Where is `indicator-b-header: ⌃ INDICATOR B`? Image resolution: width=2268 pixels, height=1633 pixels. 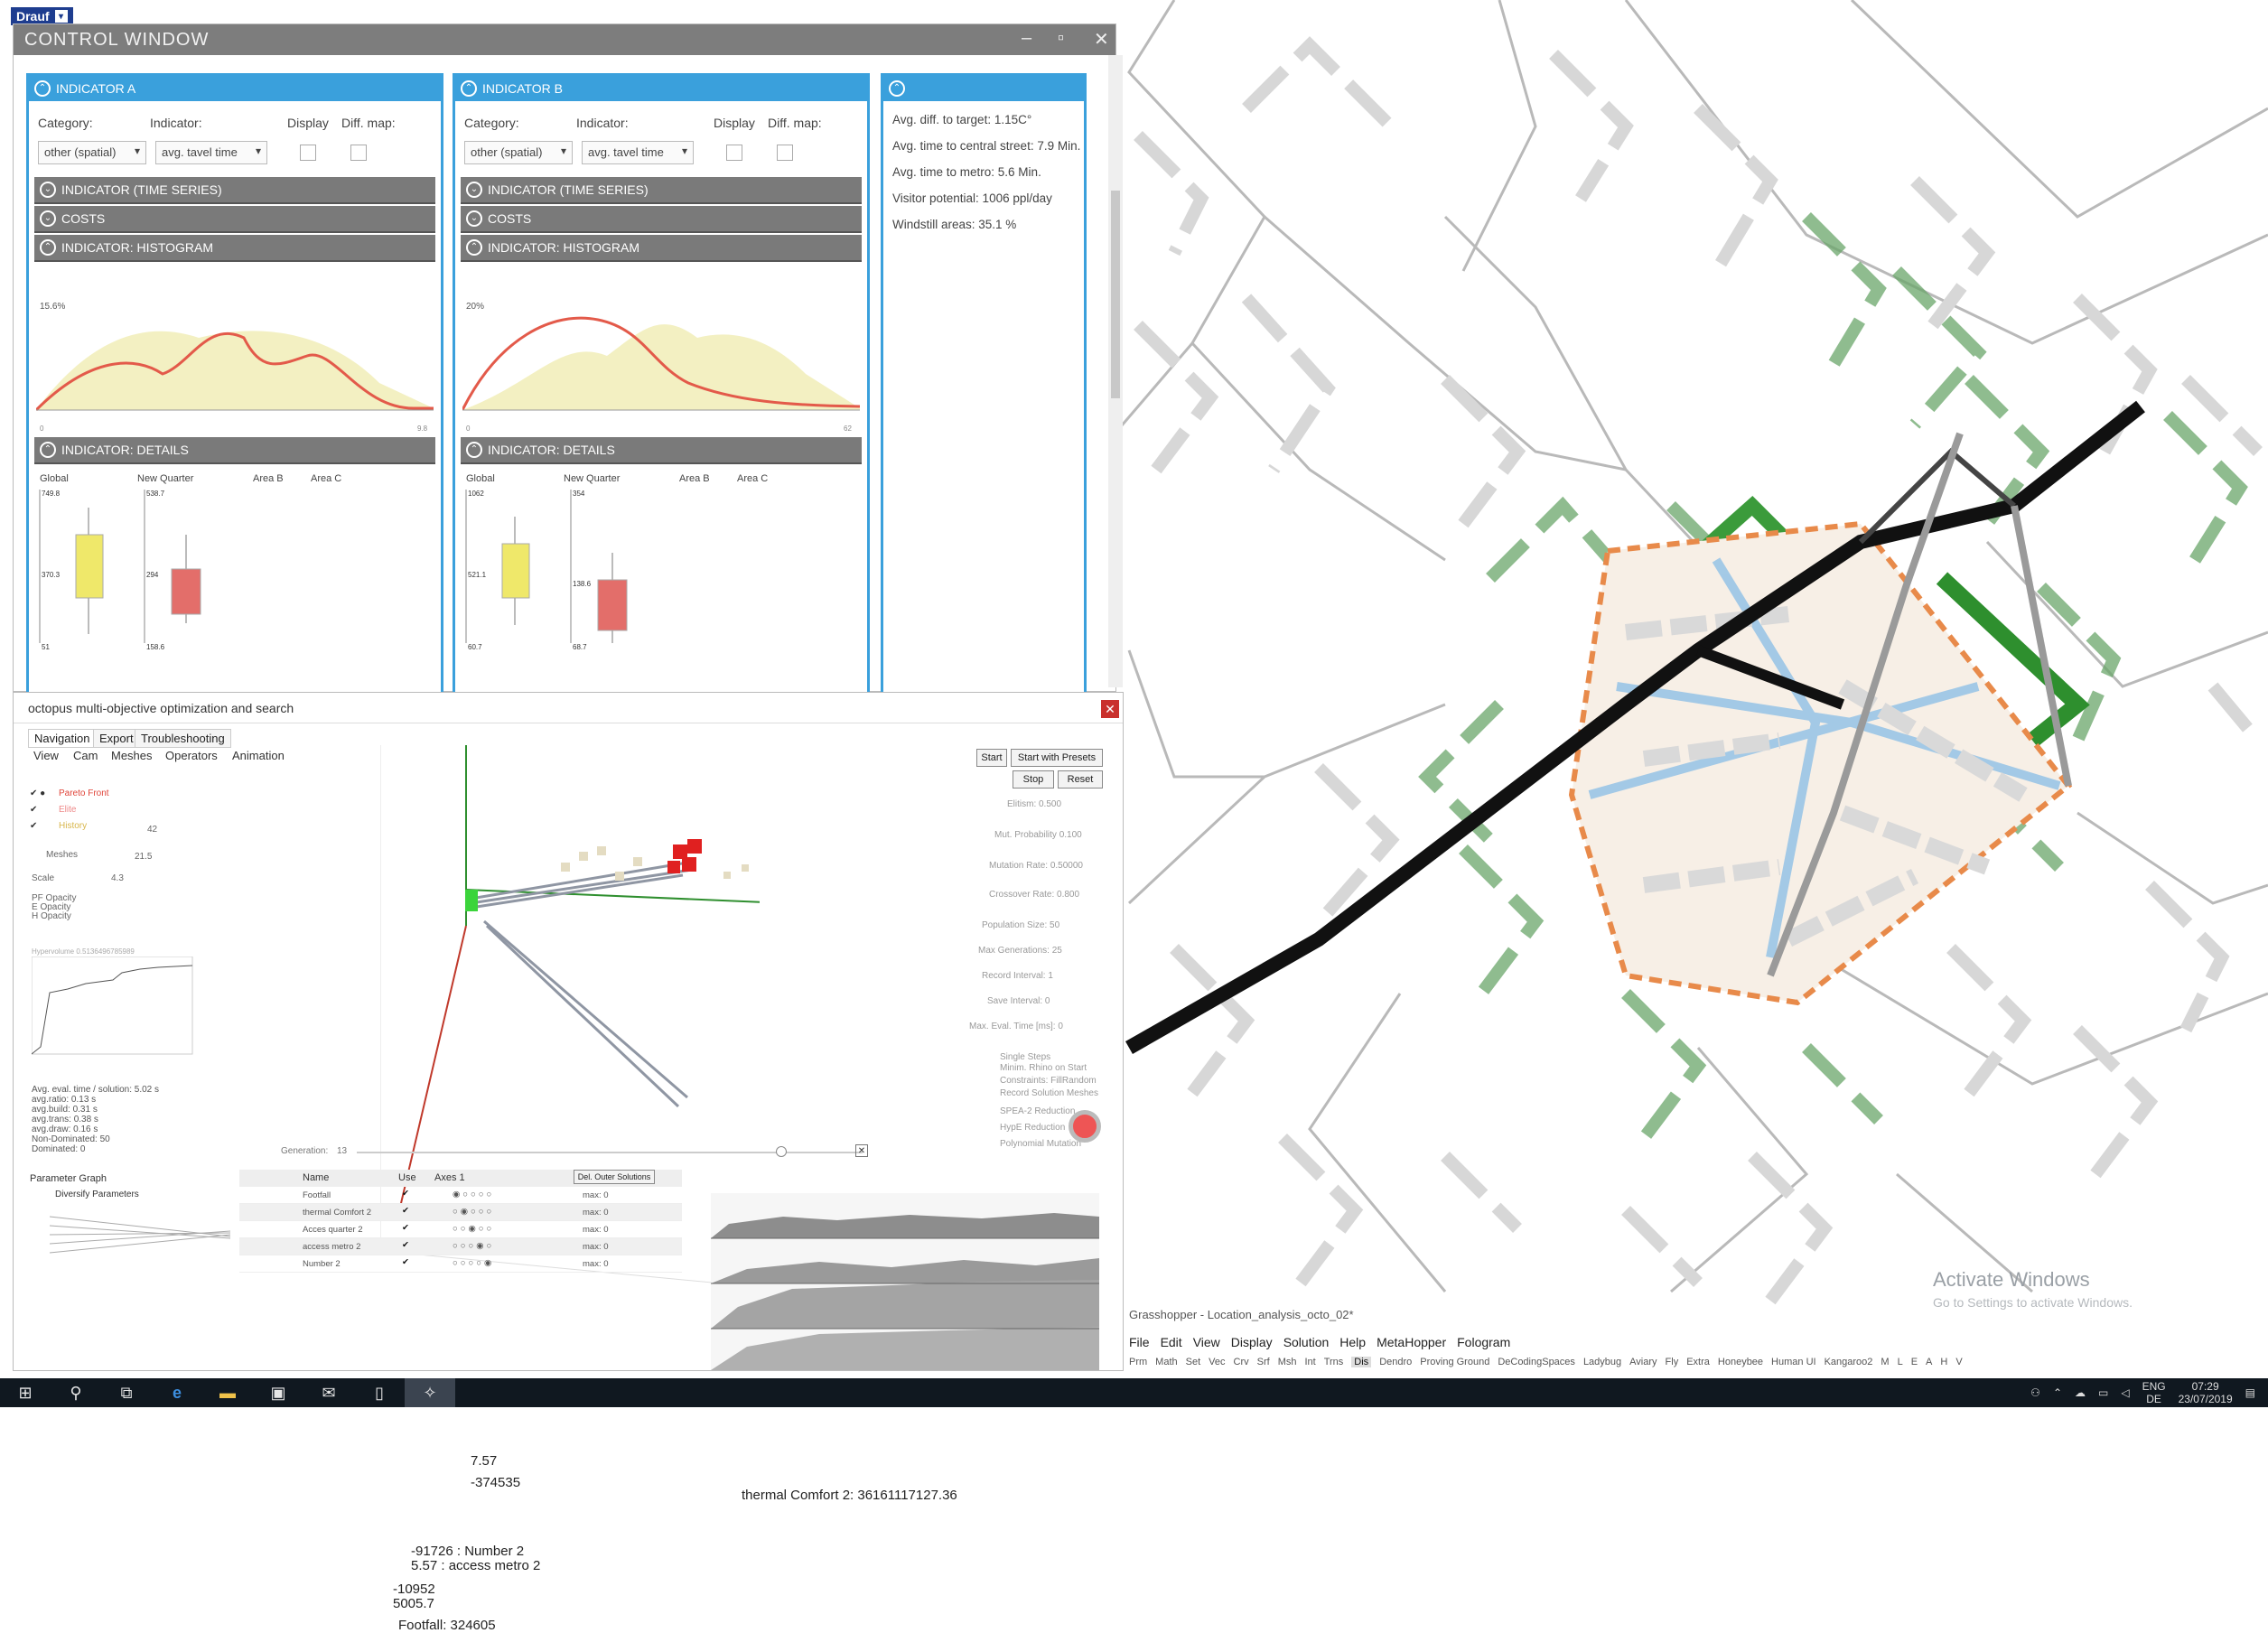 indicator-b-header: ⌃ INDICATOR B is located at coordinates (661, 88).